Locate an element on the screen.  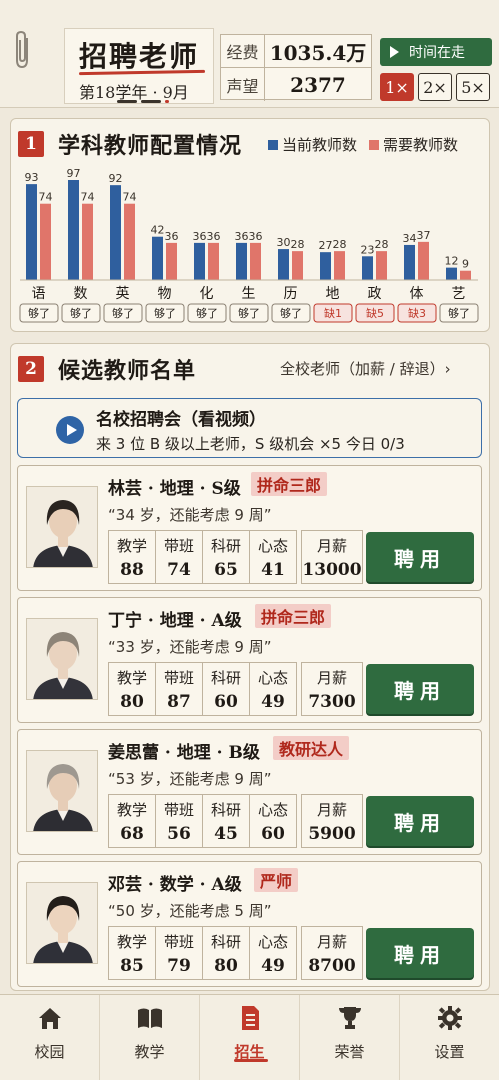
funds-value: 1035.4万 is located at coordinates (318, 52).